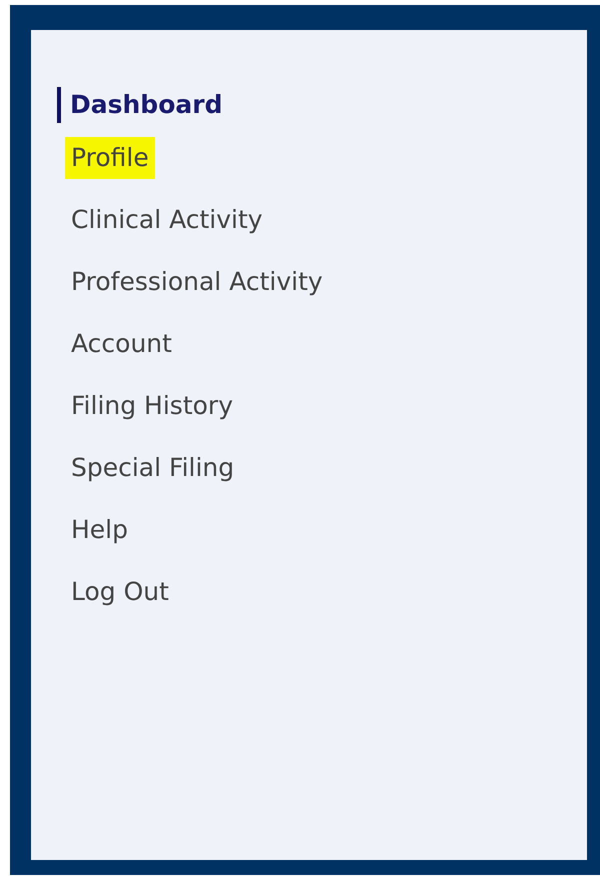 This screenshot has width=600, height=879. What do you see at coordinates (121, 344) in the screenshot?
I see `menu-item: Account` at bounding box center [121, 344].